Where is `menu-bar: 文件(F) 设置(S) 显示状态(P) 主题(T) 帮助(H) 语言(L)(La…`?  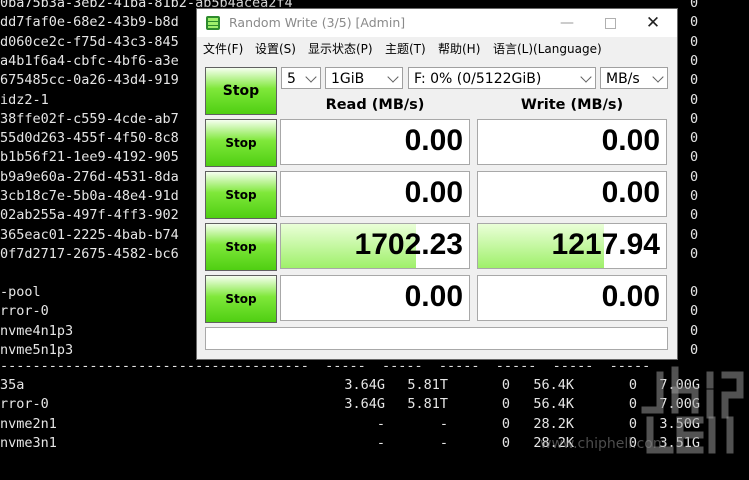 menu-bar: 文件(F) 设置(S) 显示状态(P) 主题(T) 帮助(H) 语言(L)(La… is located at coordinates (437, 48).